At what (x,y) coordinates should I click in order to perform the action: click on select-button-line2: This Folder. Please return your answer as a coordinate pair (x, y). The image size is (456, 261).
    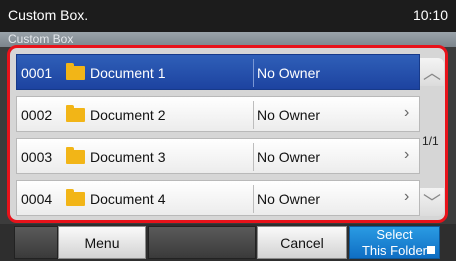
    Looking at the image, I should click on (394, 250).